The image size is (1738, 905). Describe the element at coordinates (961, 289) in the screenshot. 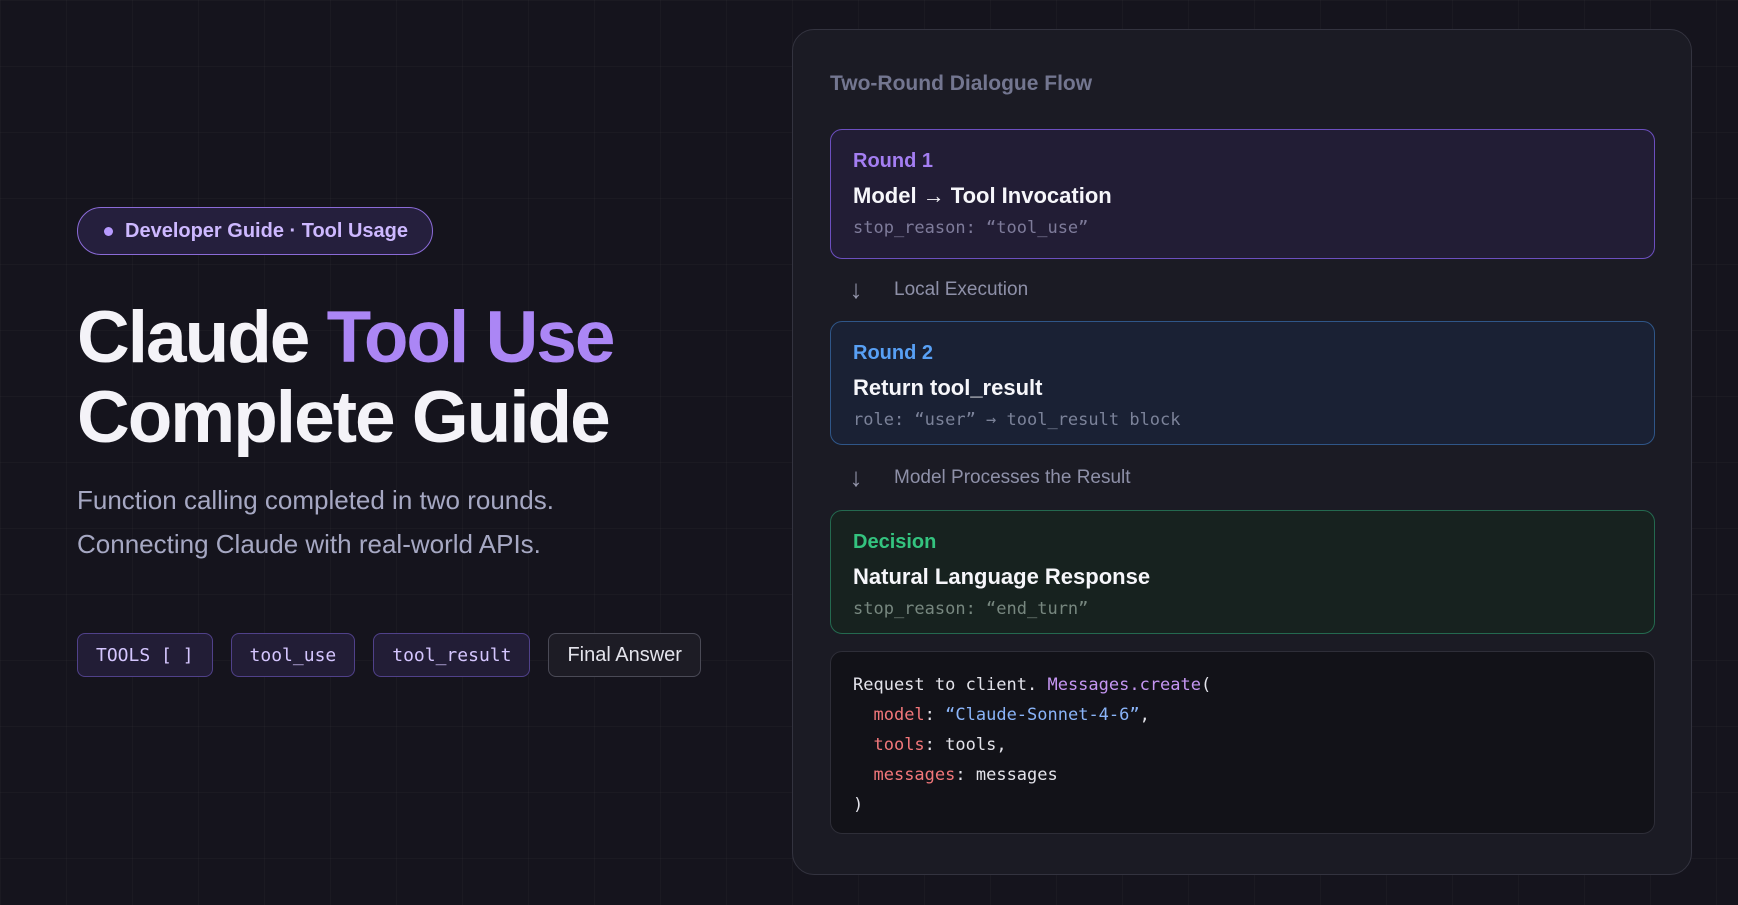

I see `step-label: Local Execution` at that location.